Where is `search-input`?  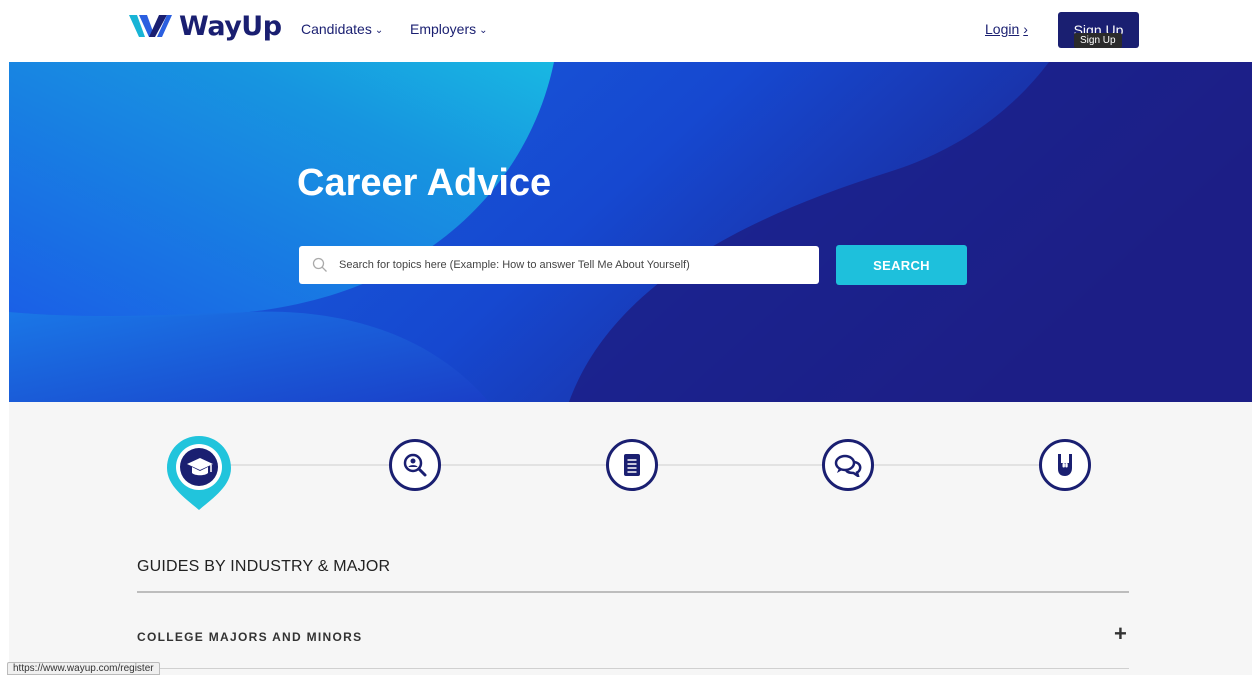 search-input is located at coordinates (564, 265).